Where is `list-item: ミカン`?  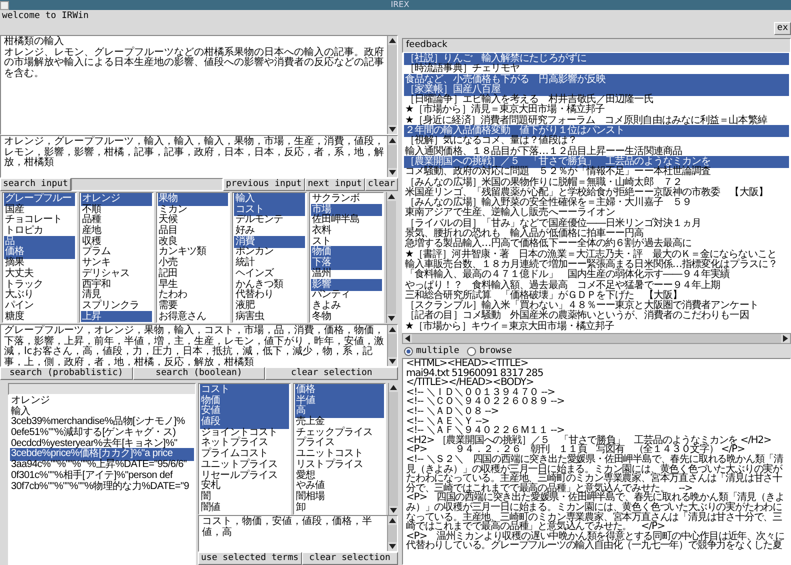
list-item: ミカン is located at coordinates (193, 210).